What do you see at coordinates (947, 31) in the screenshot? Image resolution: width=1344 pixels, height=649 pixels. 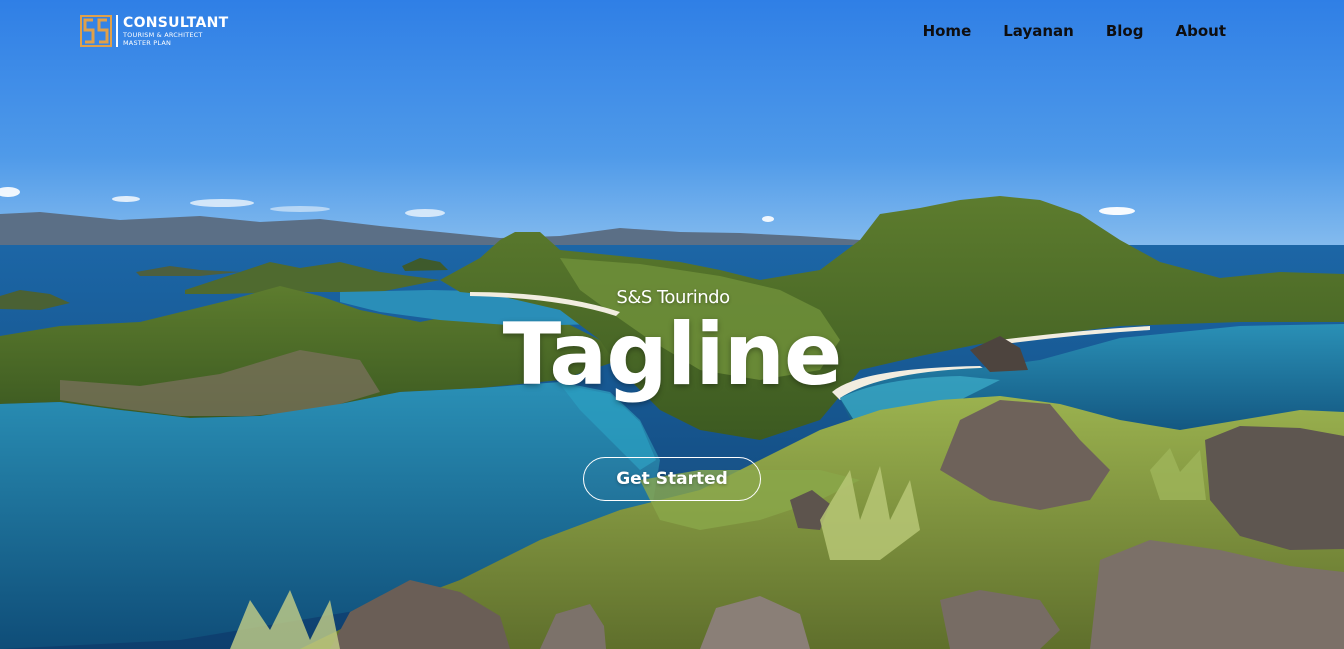 I see `nav-home: Home` at bounding box center [947, 31].